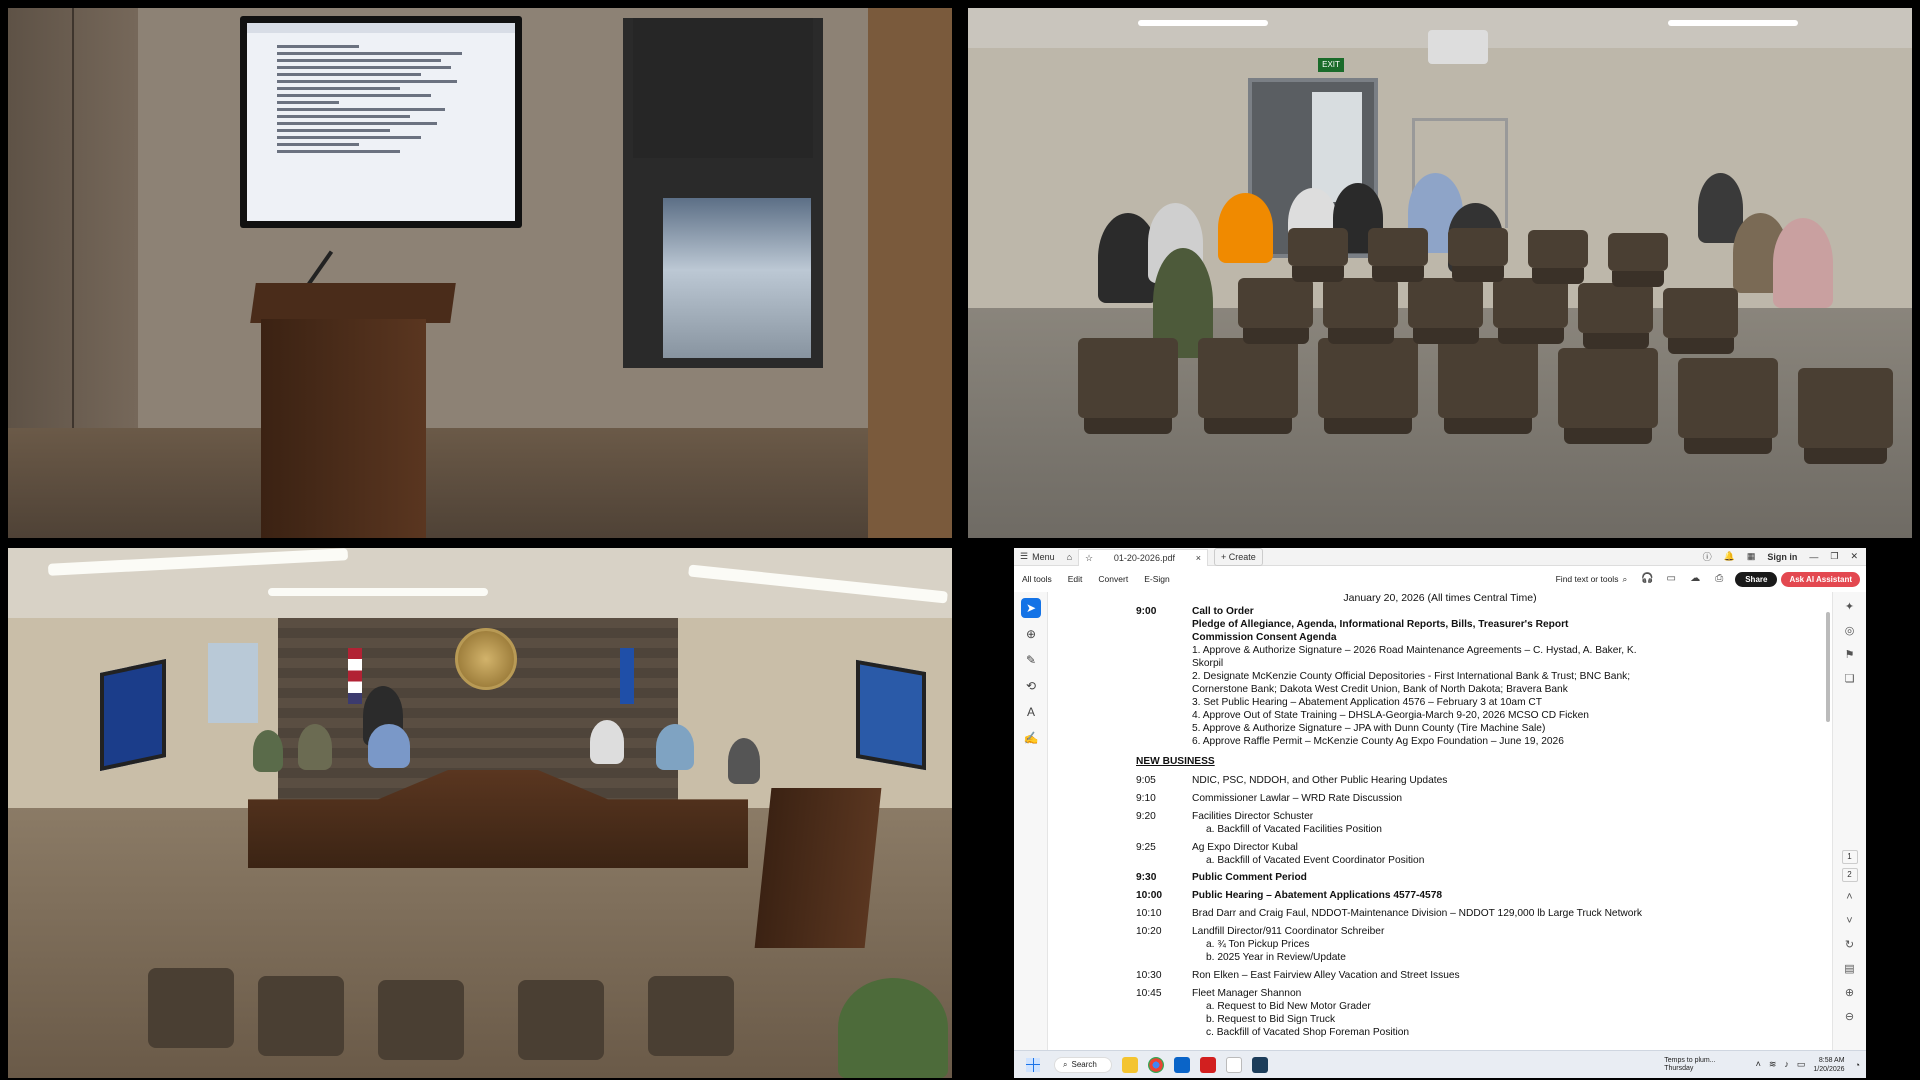  I want to click on signature-icon: ✍, so click(1031, 738).